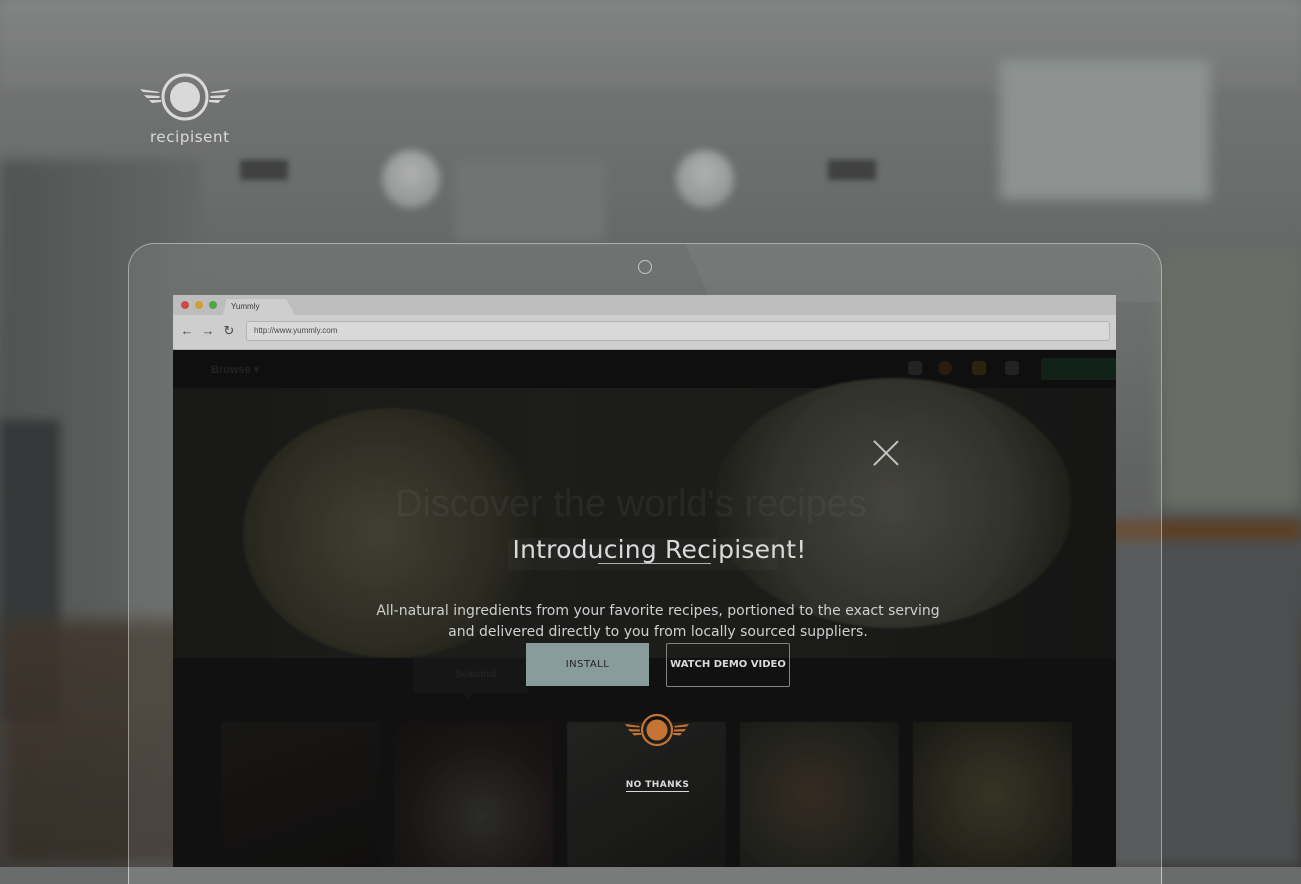 The height and width of the screenshot is (884, 1301). I want to click on close-window-button, so click(185, 305).